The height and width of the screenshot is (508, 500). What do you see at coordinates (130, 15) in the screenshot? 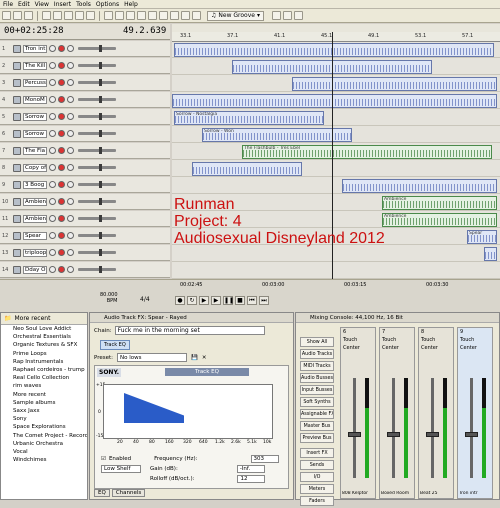
I see `selection-tool-icon` at bounding box center [130, 15].